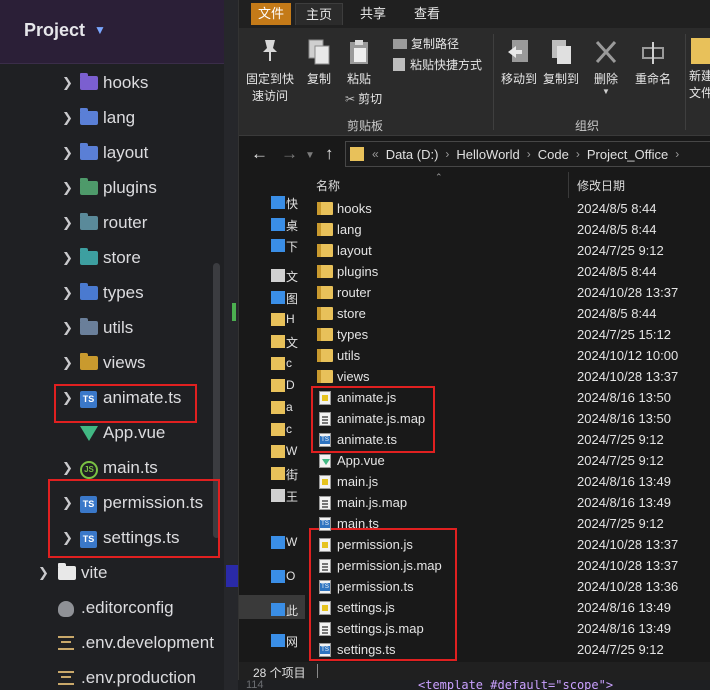 The width and height of the screenshot is (710, 690). Describe the element at coordinates (510, 208) in the screenshot. I see `file-row: hooks 2024/8/5 8:44` at that location.